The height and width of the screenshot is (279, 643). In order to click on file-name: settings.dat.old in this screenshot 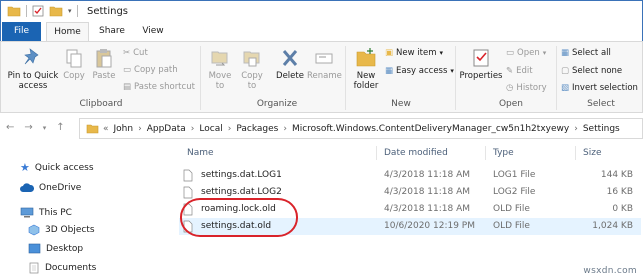, I will do `click(236, 226)`.